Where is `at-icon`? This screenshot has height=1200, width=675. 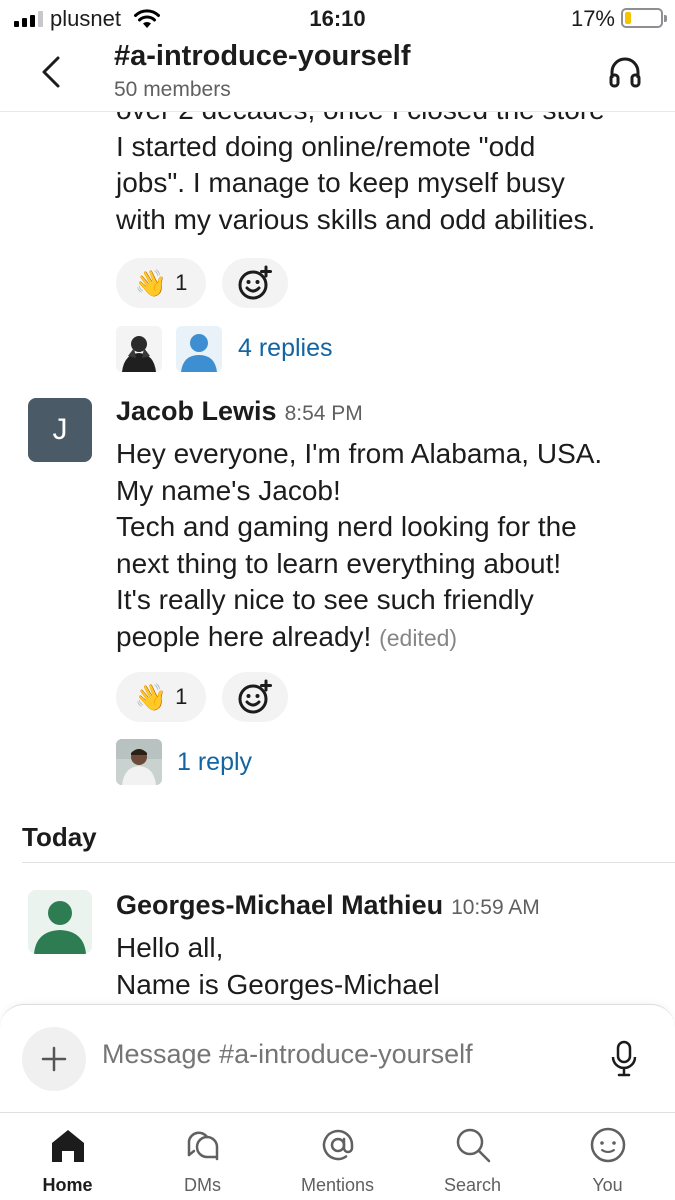
at-icon is located at coordinates (338, 1145).